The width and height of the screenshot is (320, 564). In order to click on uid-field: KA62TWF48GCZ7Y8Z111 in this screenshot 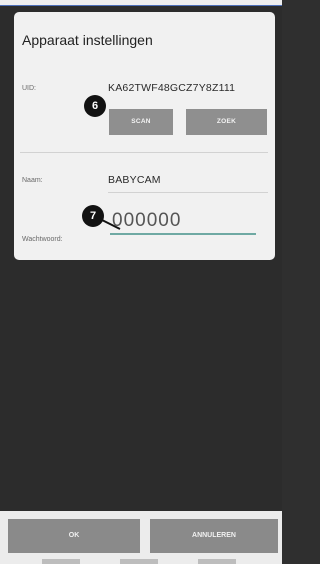, I will do `click(171, 88)`.